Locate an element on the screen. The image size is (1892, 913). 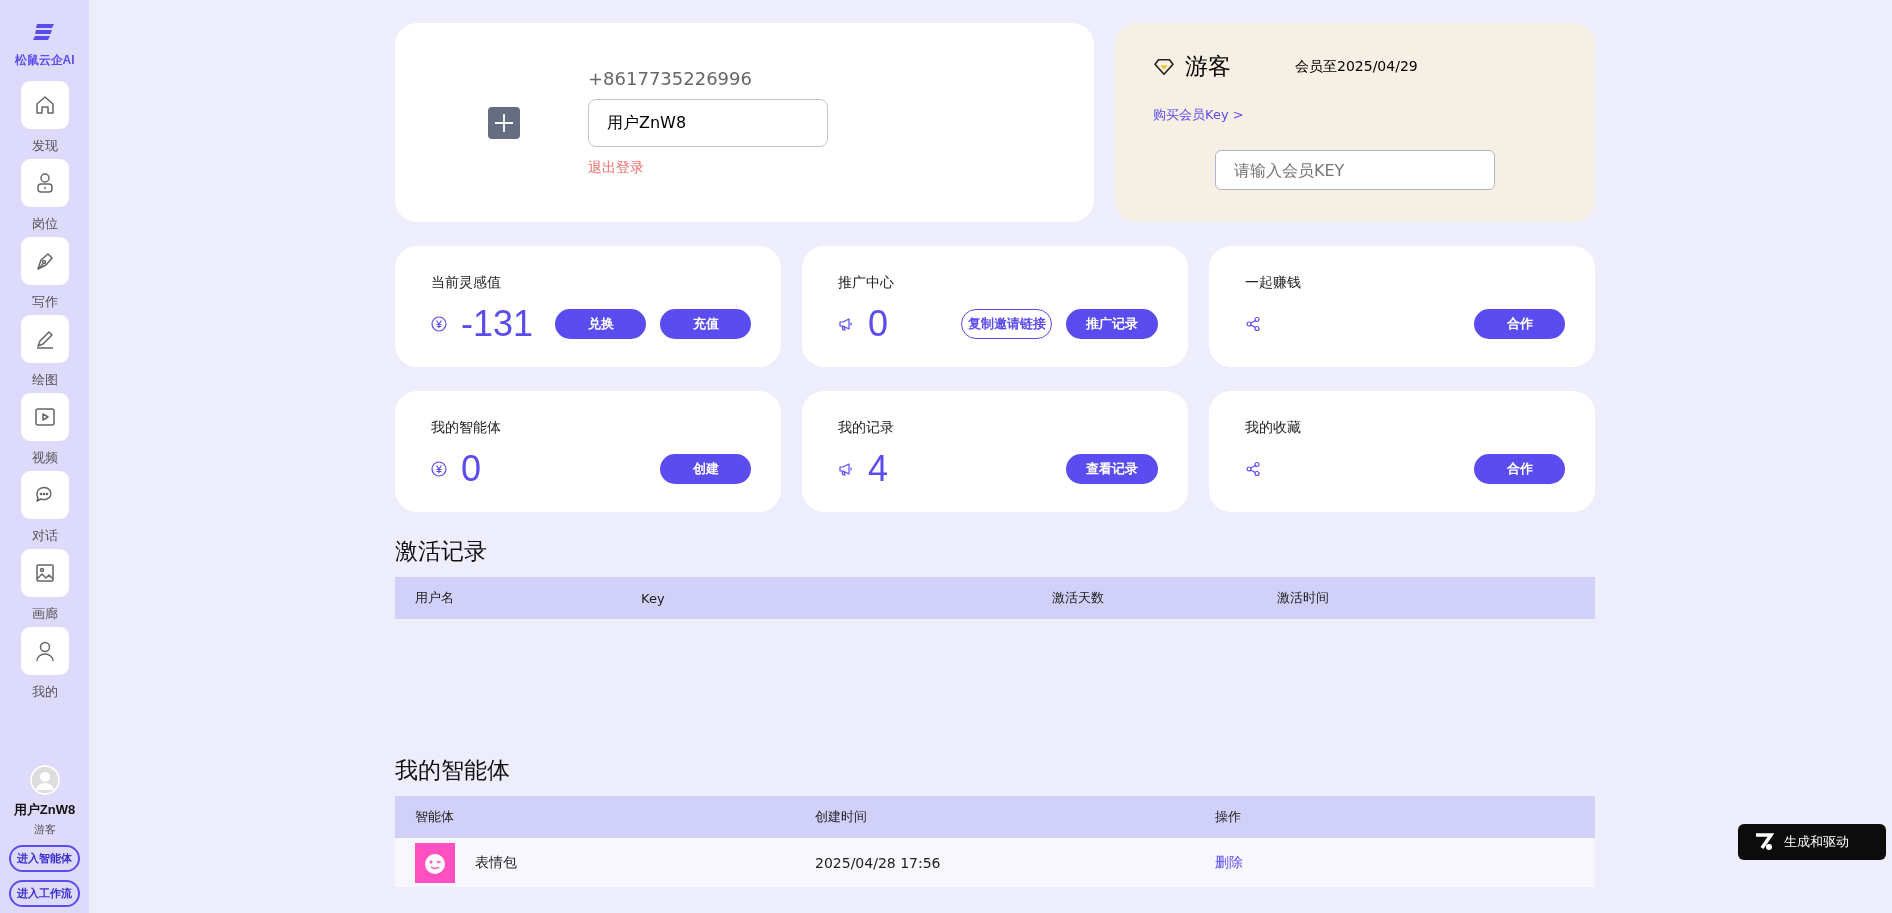
nav-label: 岗位 is located at coordinates (44, 224).